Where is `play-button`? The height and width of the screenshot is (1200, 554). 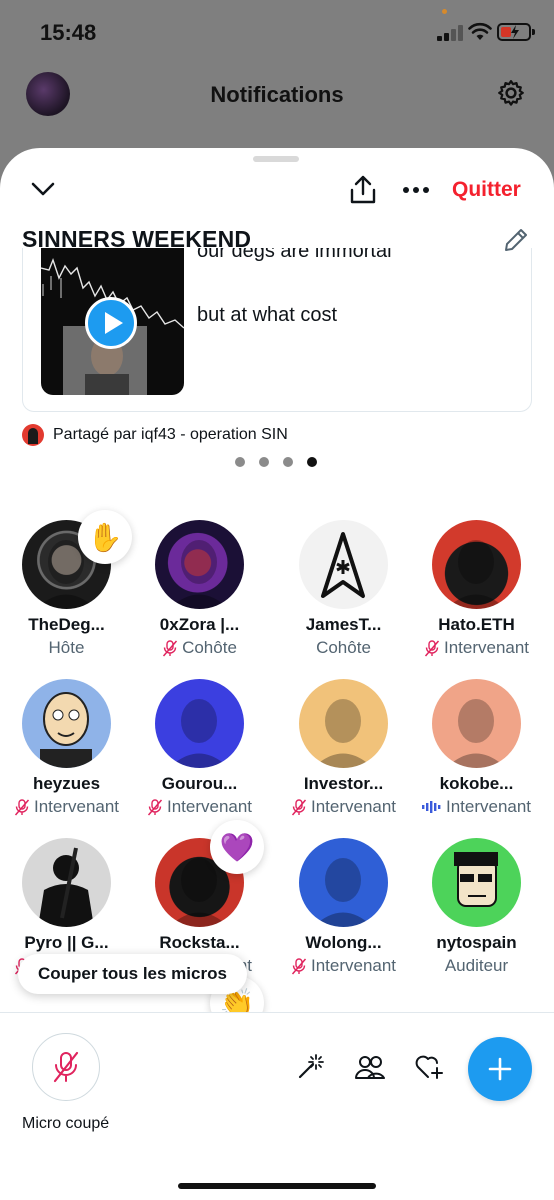
play-button is located at coordinates (111, 323).